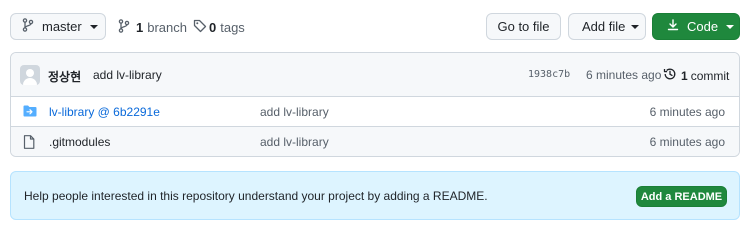 The height and width of the screenshot is (244, 750). I want to click on branch-count-label: branch, so click(167, 27).